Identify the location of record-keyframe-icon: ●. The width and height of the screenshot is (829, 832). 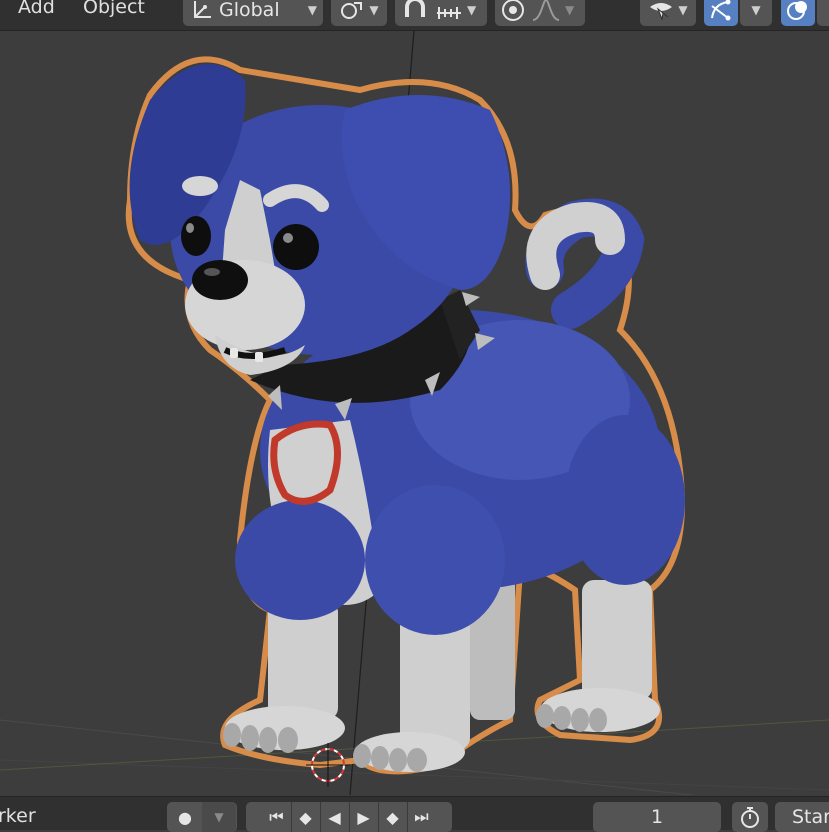
(185, 817).